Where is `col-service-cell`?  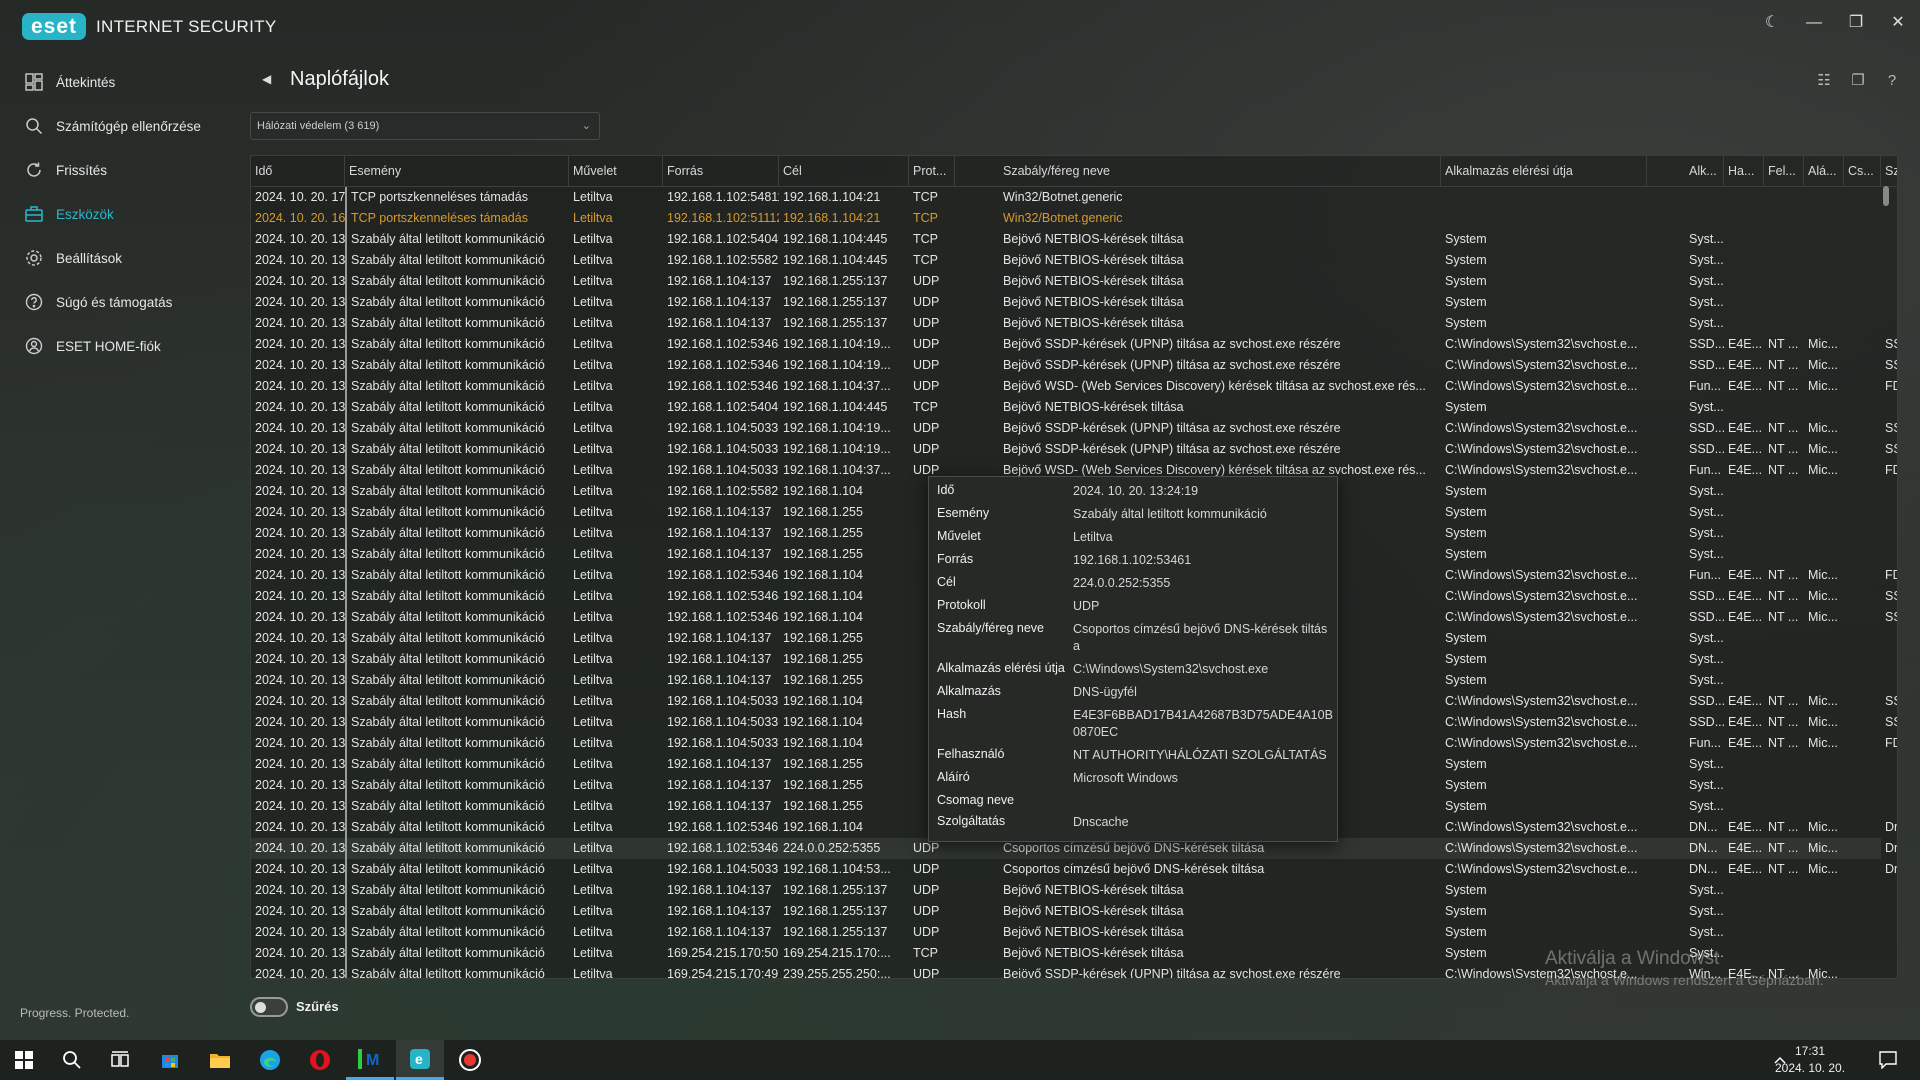 col-service-cell is located at coordinates (1889, 953).